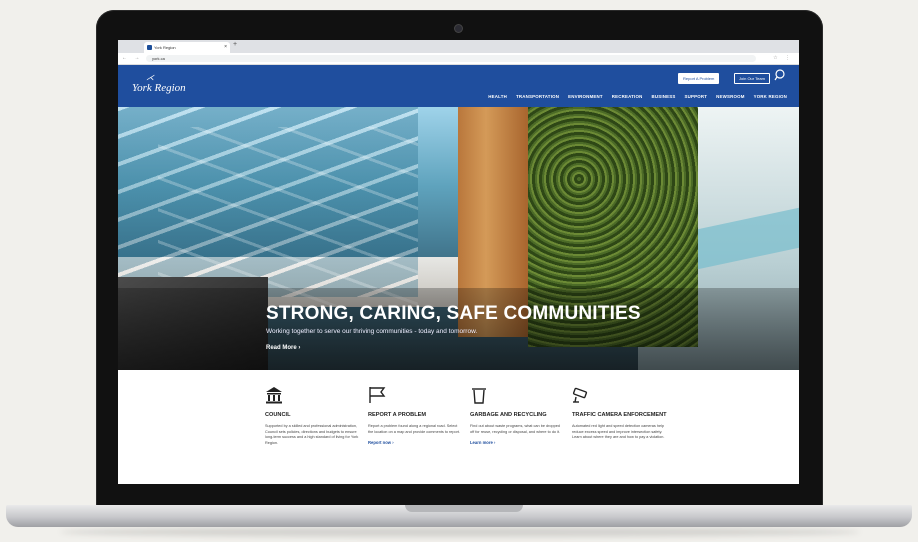  Describe the element at coordinates (415, 442) in the screenshot. I see `report-now-link: Report now ›` at that location.